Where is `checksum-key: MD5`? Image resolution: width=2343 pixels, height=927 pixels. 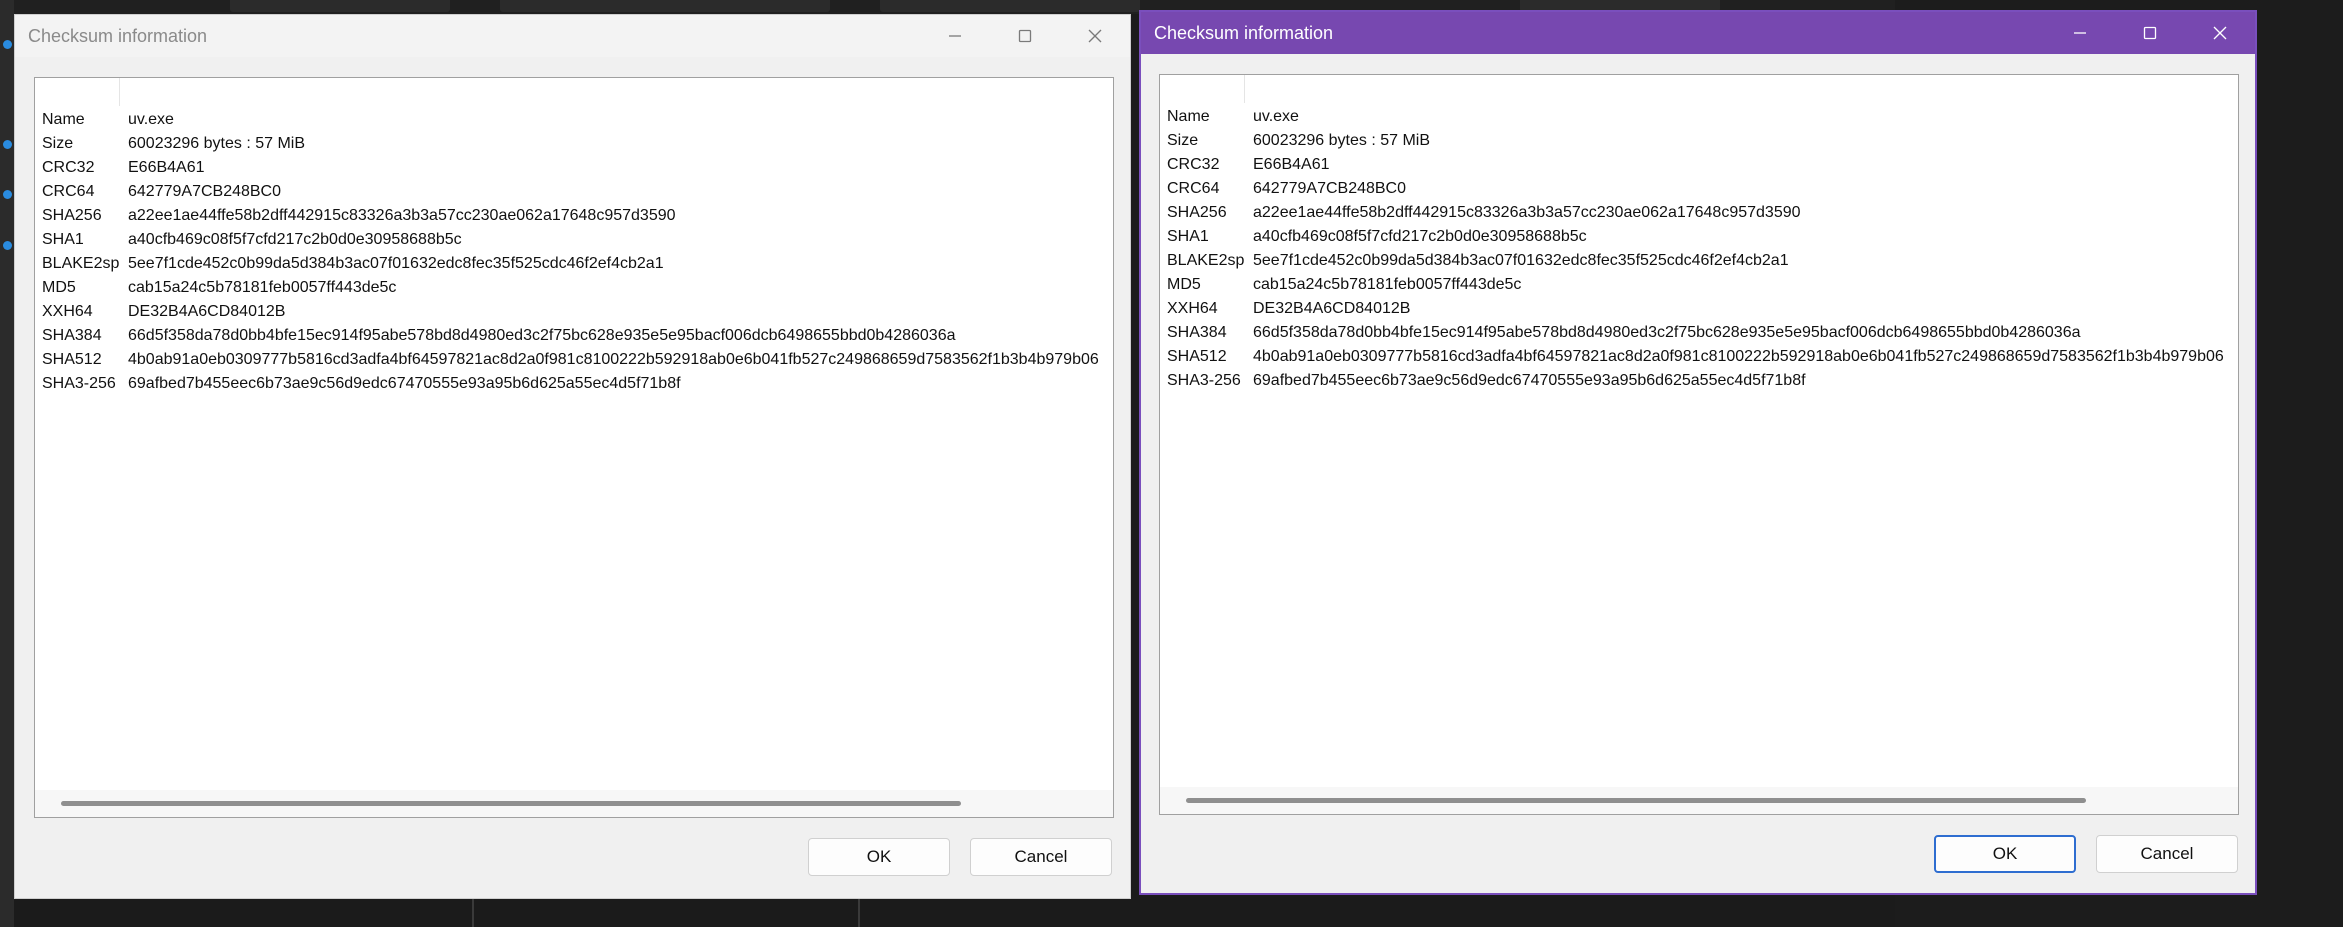 checksum-key: MD5 is located at coordinates (59, 287).